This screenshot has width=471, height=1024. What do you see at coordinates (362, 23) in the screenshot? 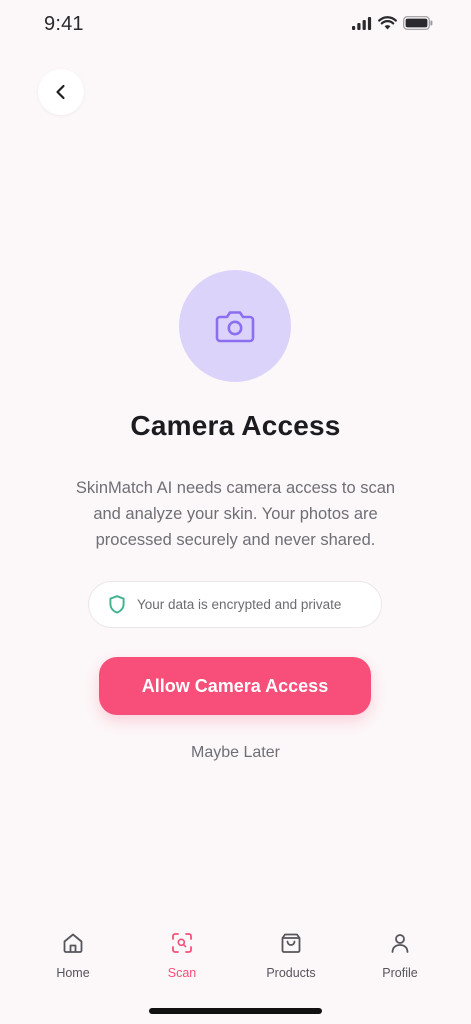
I see `signal-icon` at bounding box center [362, 23].